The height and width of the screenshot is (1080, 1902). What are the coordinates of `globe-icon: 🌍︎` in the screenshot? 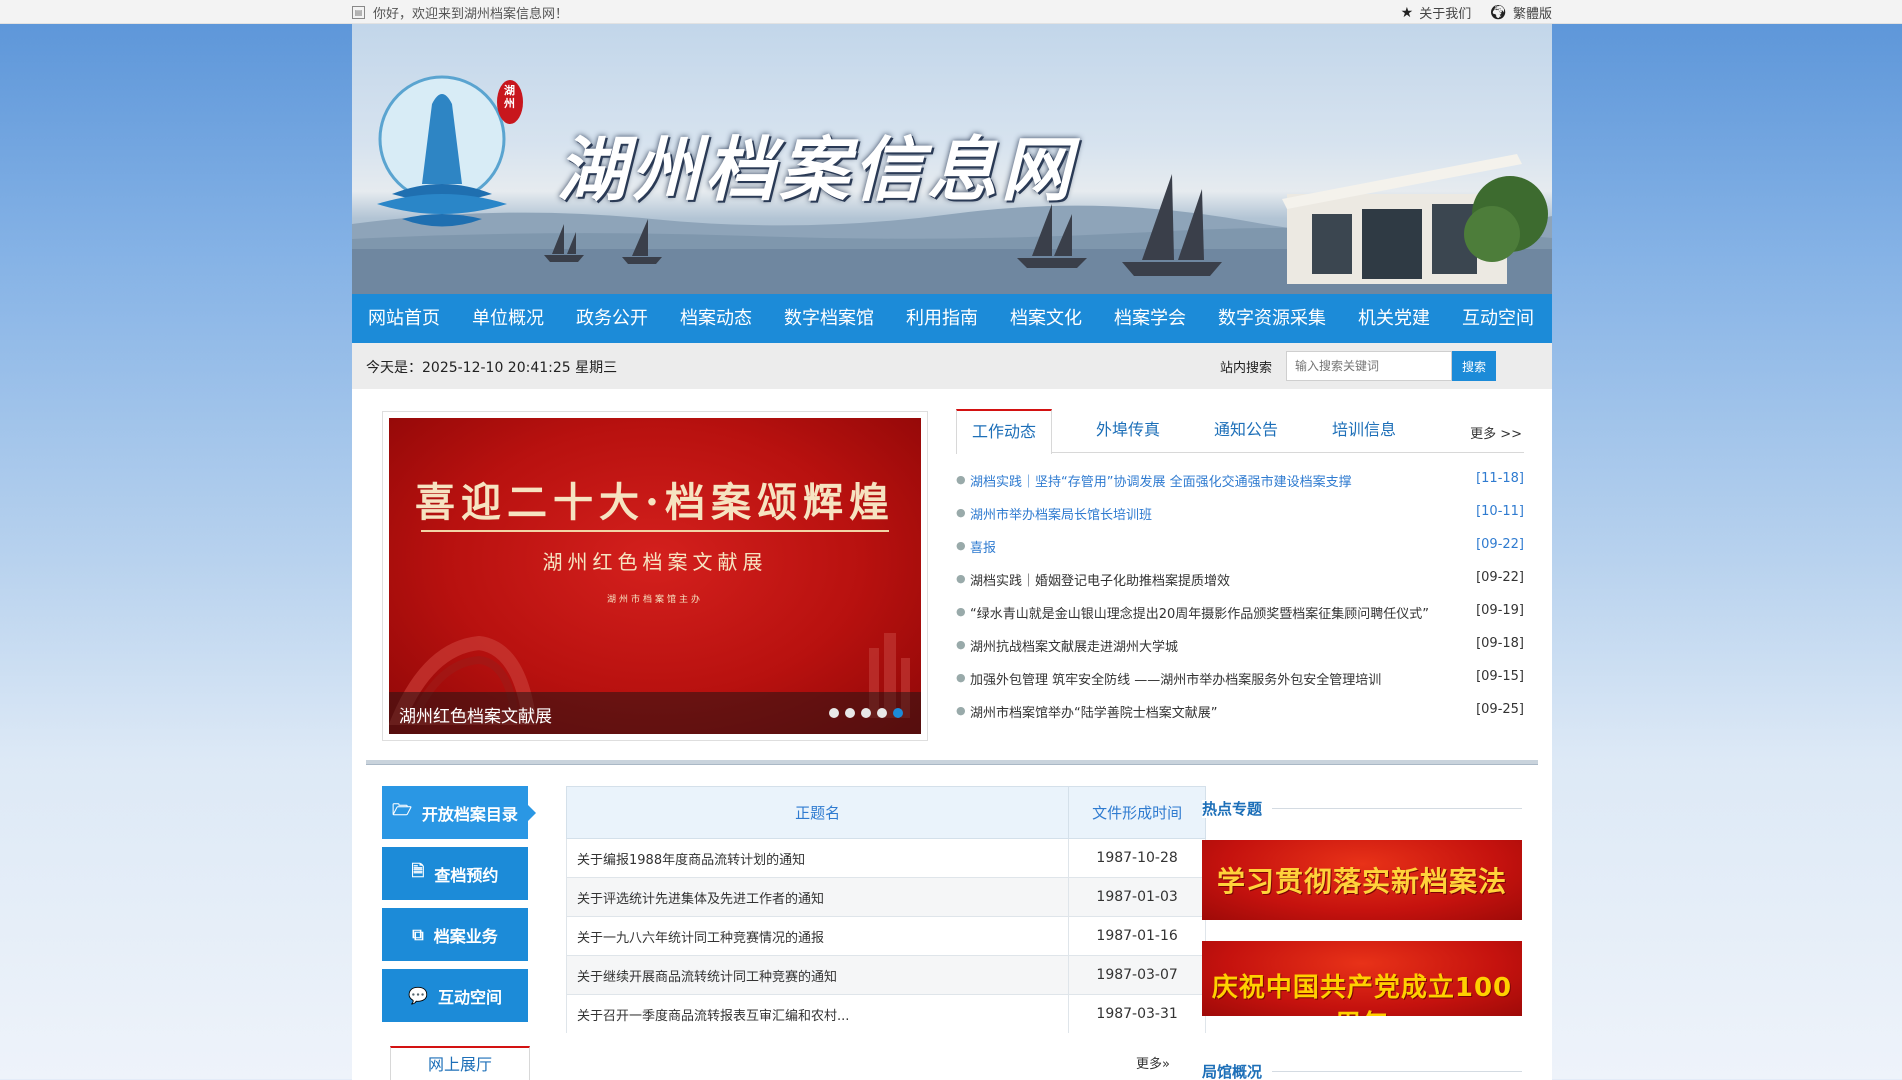 It's located at (1498, 12).